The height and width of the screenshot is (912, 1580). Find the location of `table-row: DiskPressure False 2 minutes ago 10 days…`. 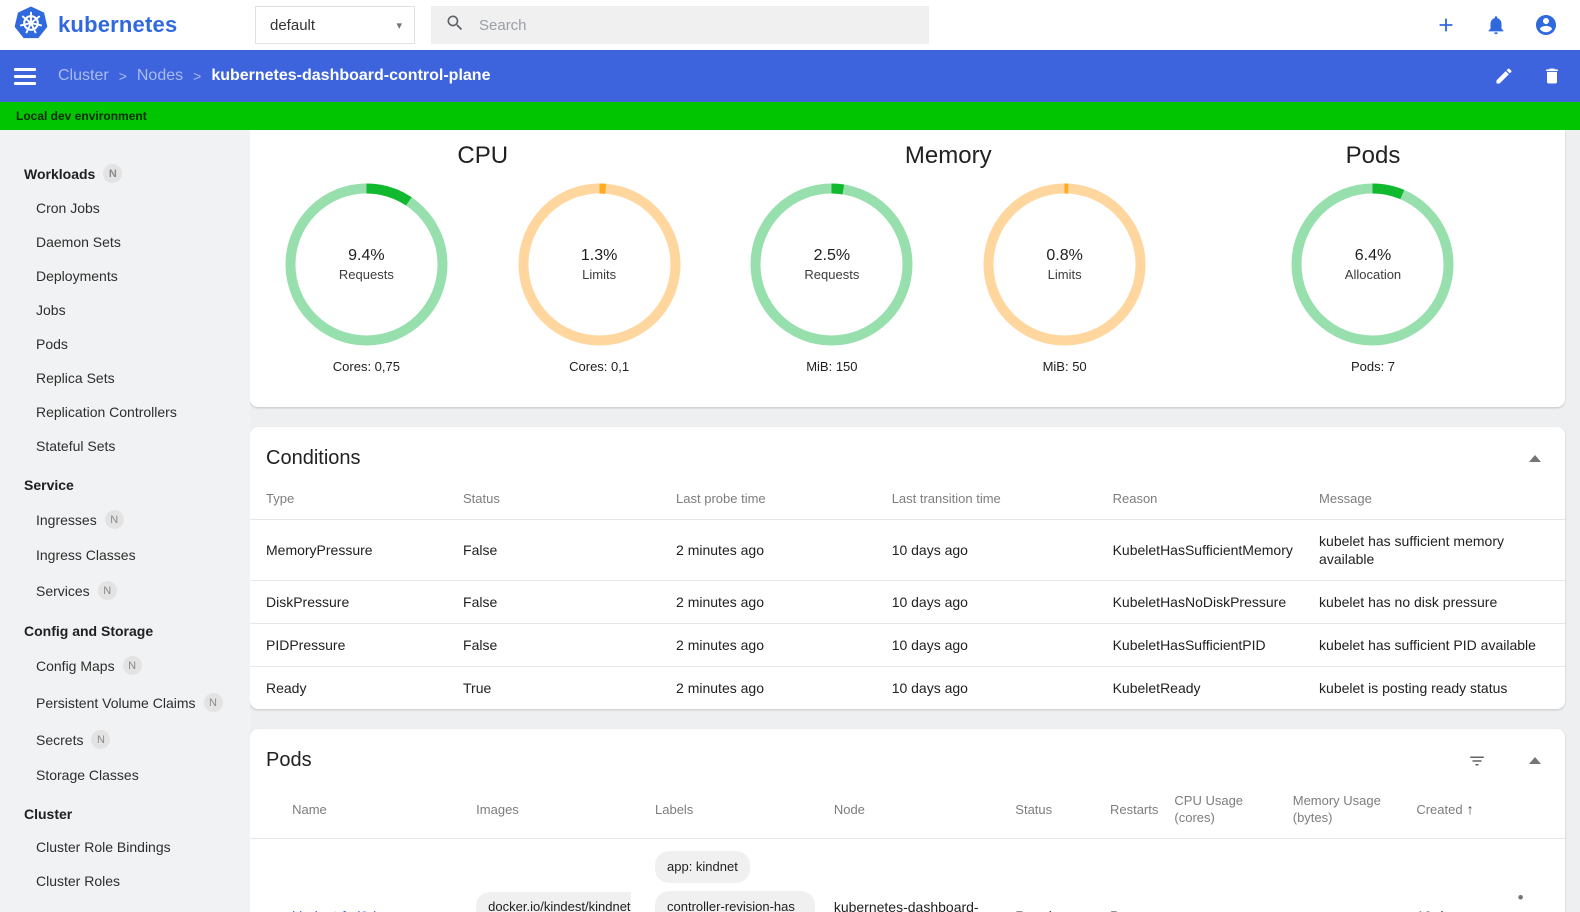

table-row: DiskPressure False 2 minutes ago 10 days… is located at coordinates (907, 602).